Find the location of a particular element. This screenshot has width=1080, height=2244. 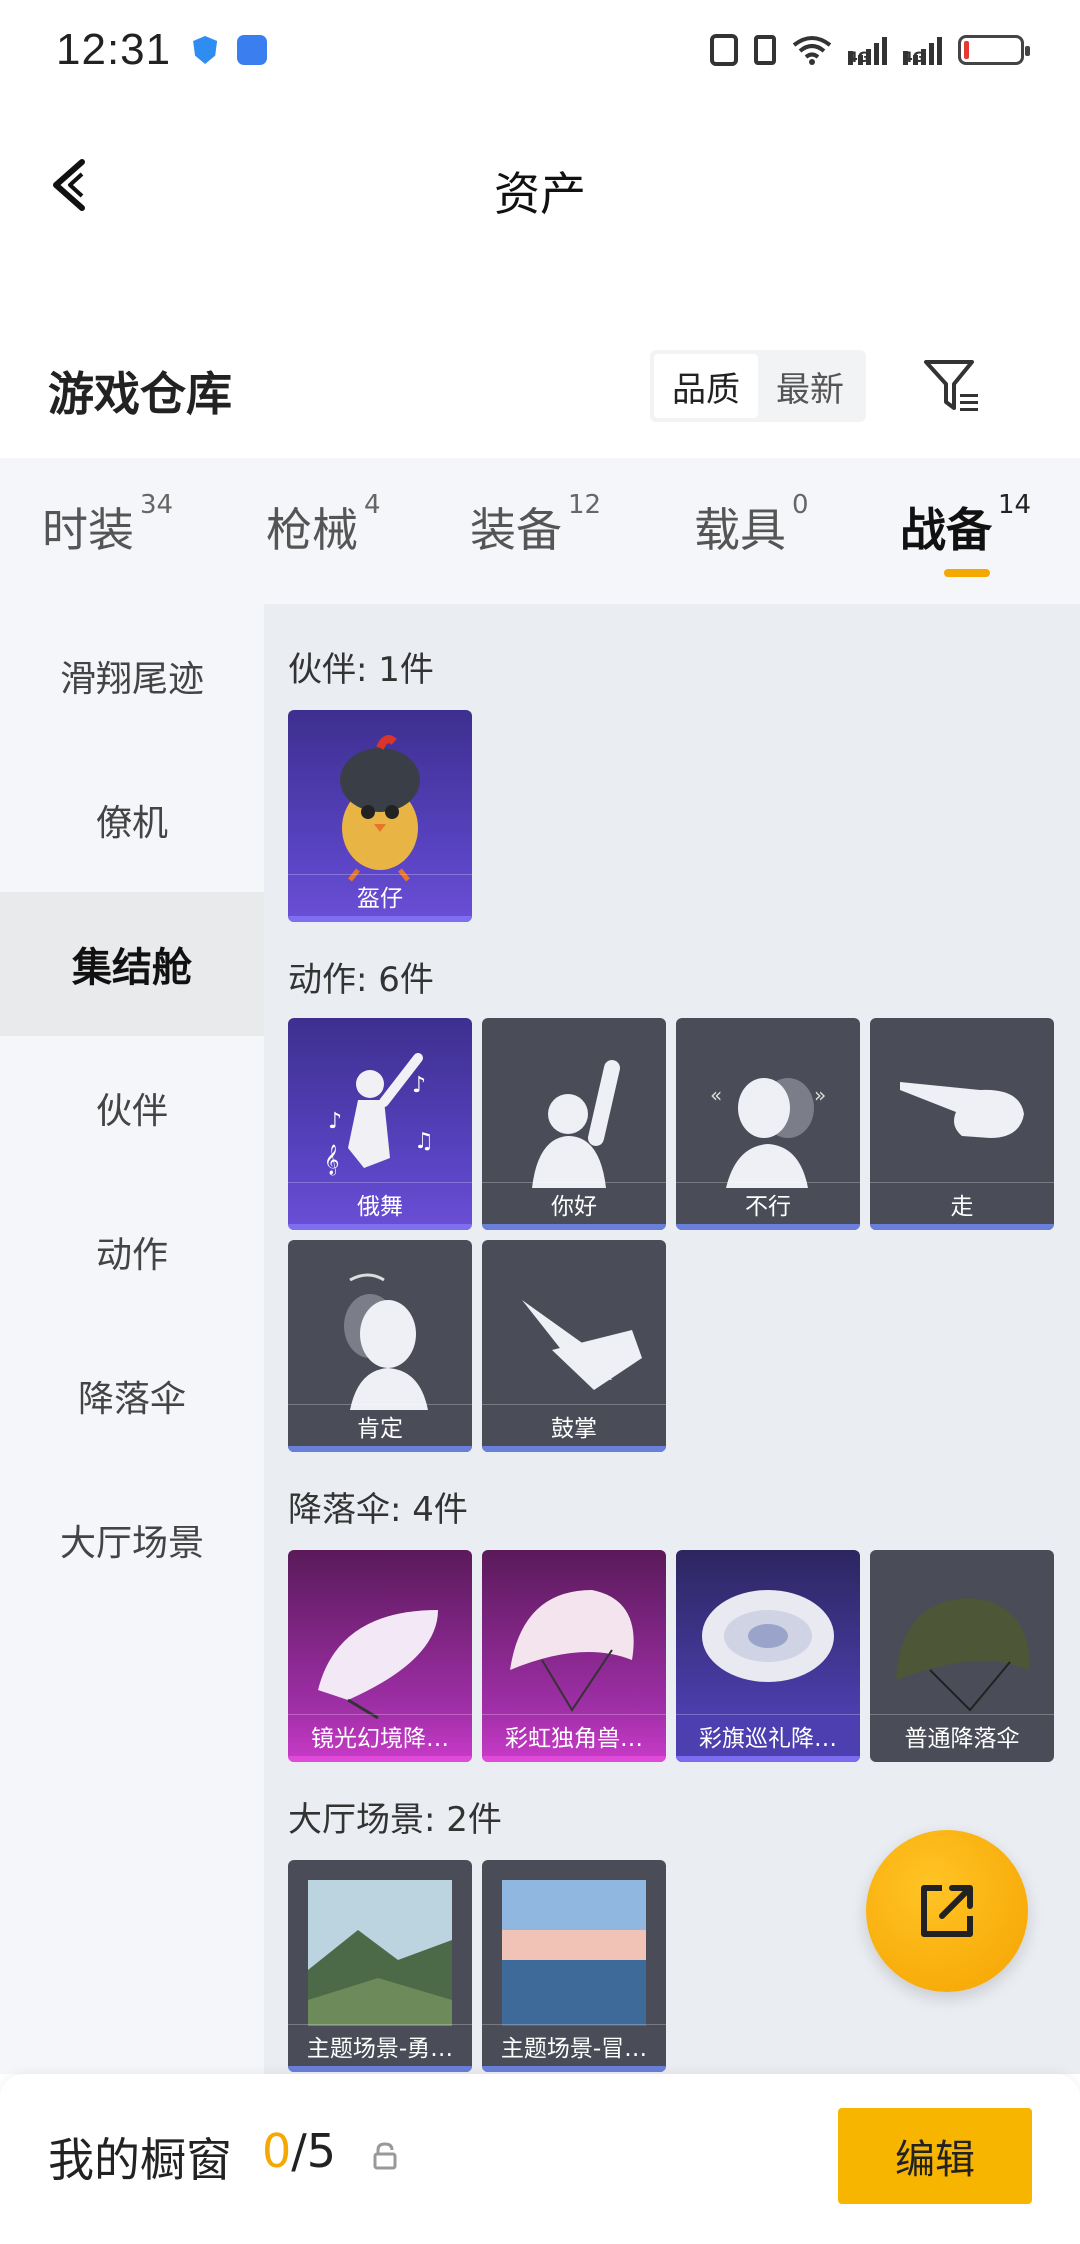

clapping-hands-icon is located at coordinates (582, 1345).